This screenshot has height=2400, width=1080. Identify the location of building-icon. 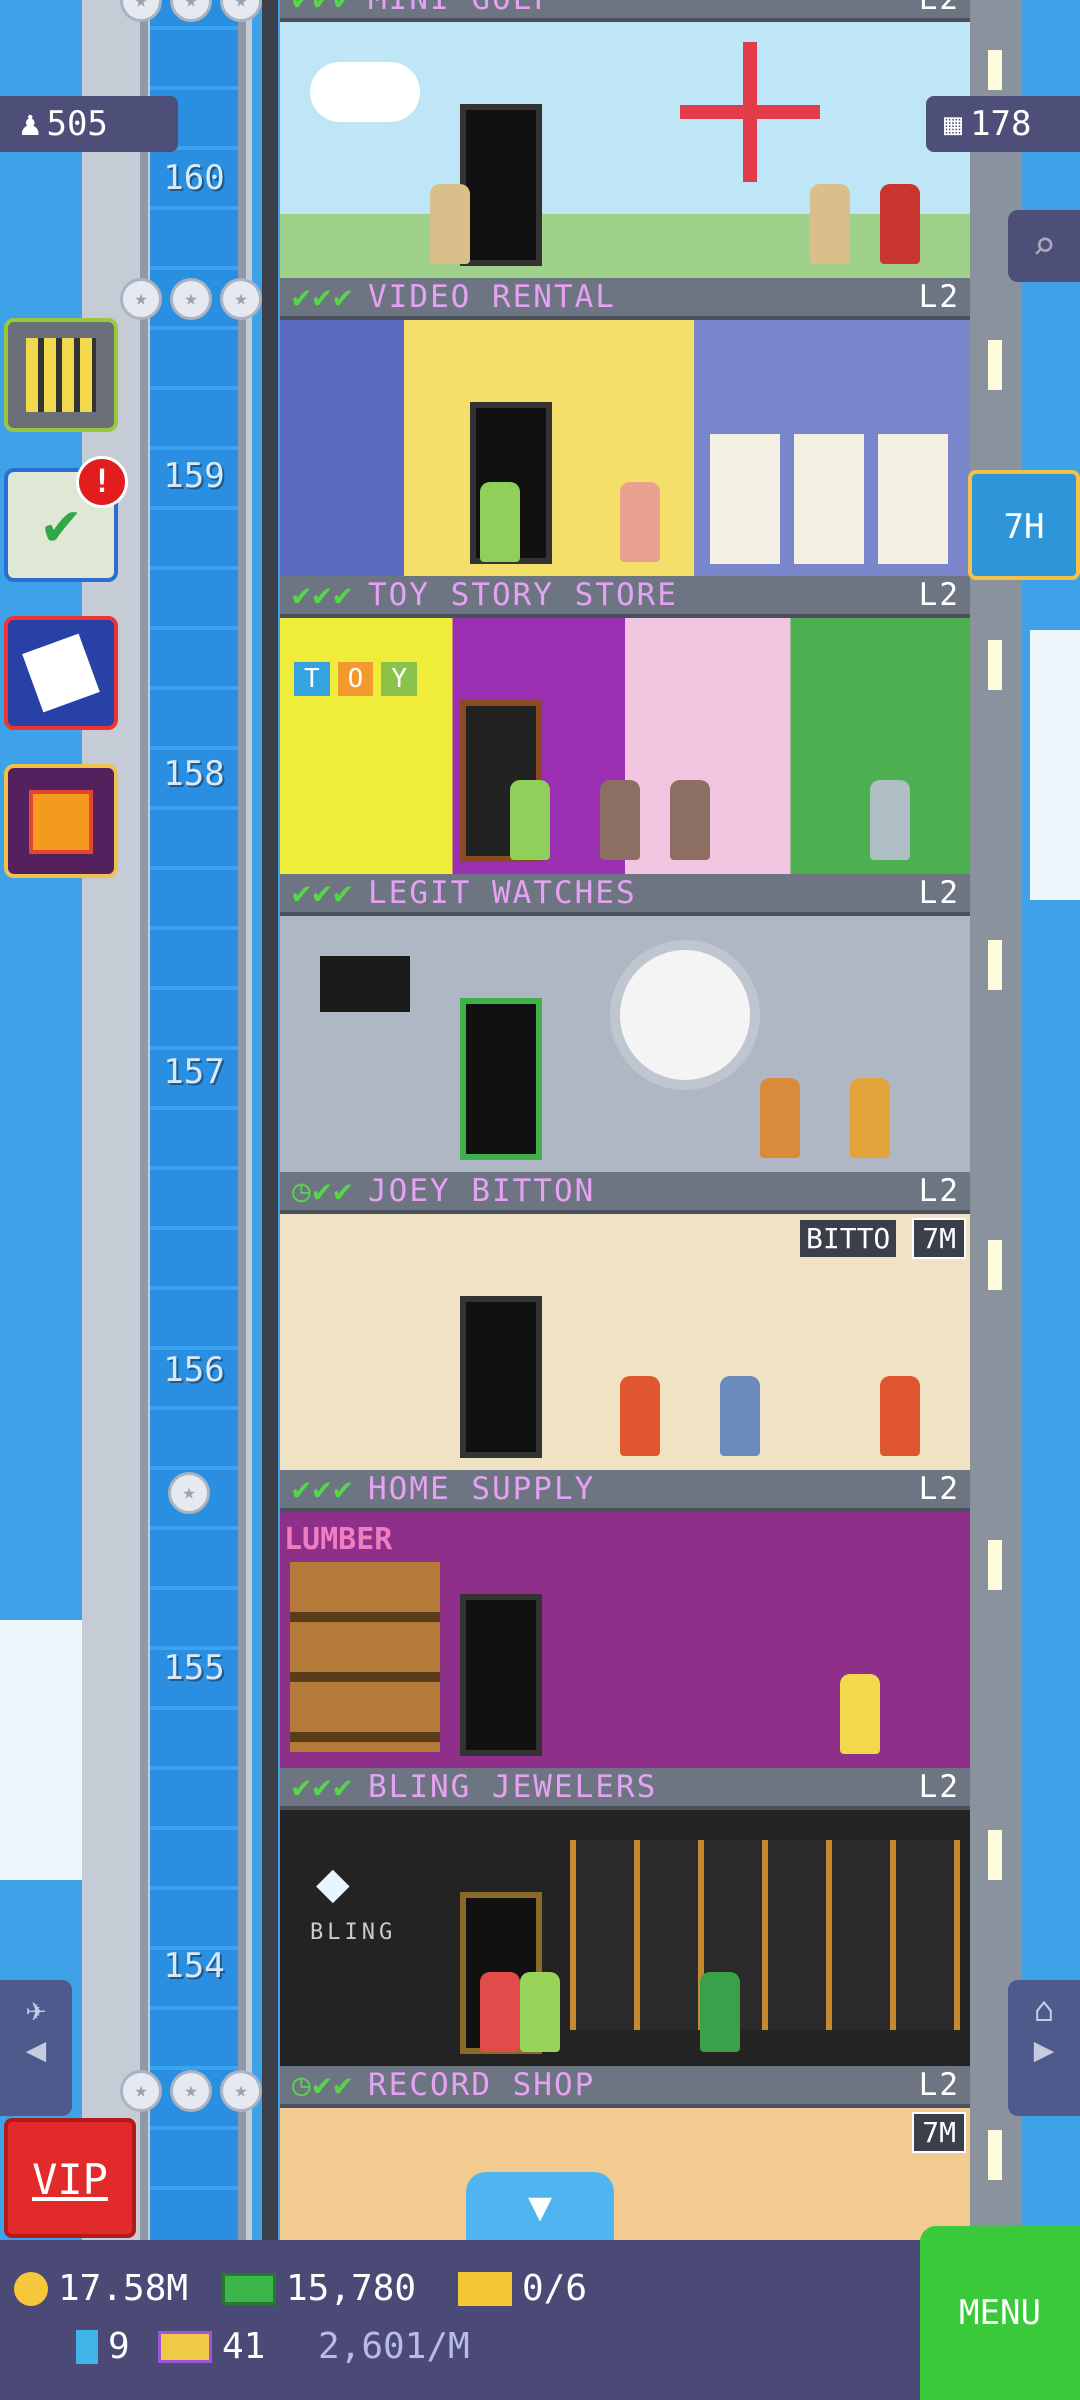
(61, 375).